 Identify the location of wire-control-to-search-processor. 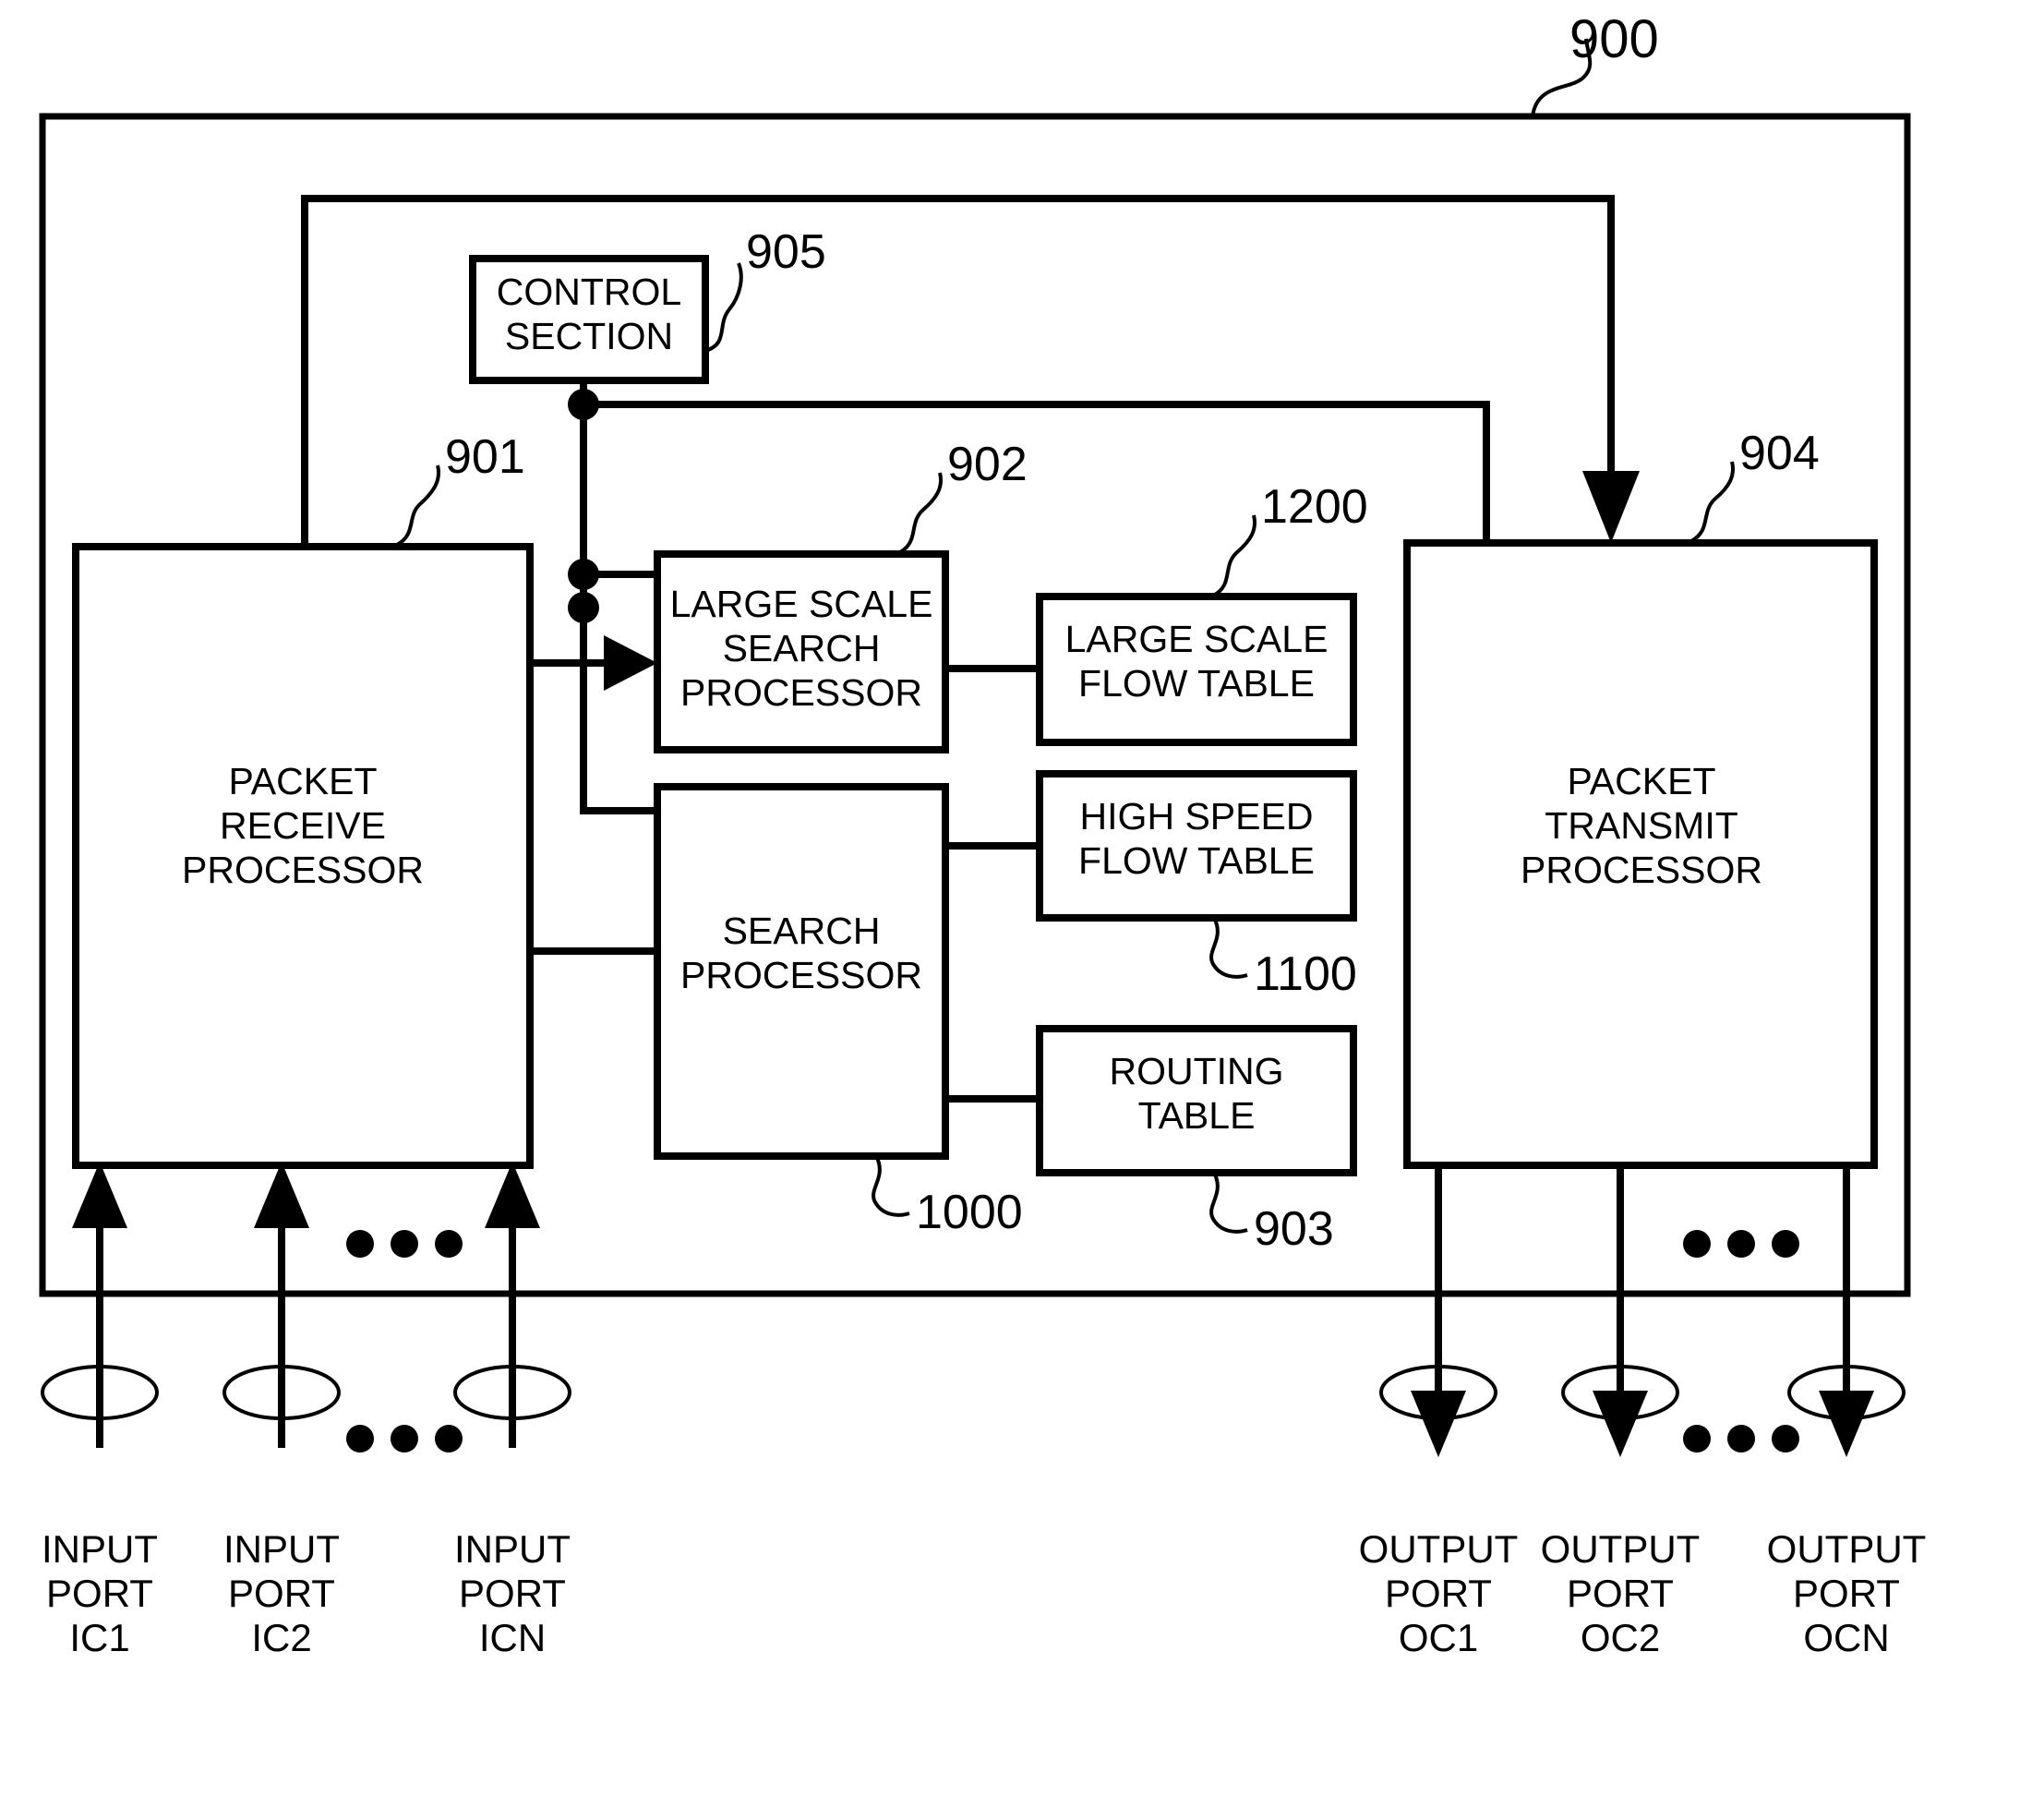
(618, 711).